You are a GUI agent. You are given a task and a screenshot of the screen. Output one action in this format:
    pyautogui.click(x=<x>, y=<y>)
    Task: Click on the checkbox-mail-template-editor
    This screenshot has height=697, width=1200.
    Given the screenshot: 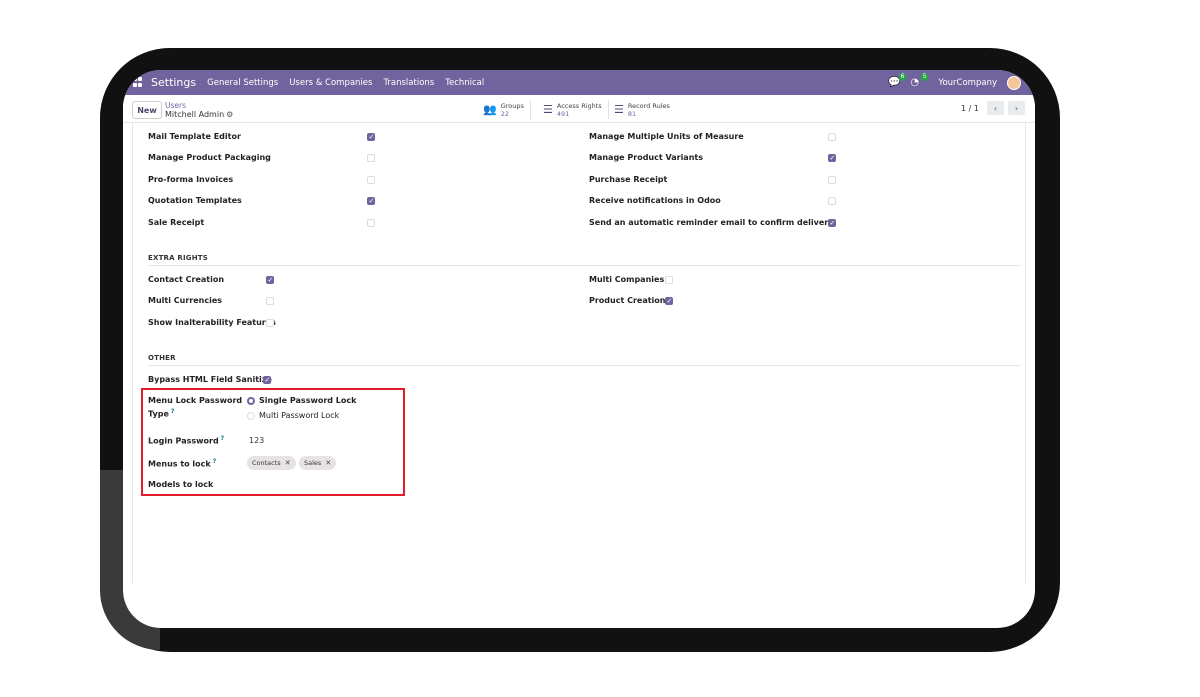 What is the action you would take?
    pyautogui.click(x=371, y=137)
    